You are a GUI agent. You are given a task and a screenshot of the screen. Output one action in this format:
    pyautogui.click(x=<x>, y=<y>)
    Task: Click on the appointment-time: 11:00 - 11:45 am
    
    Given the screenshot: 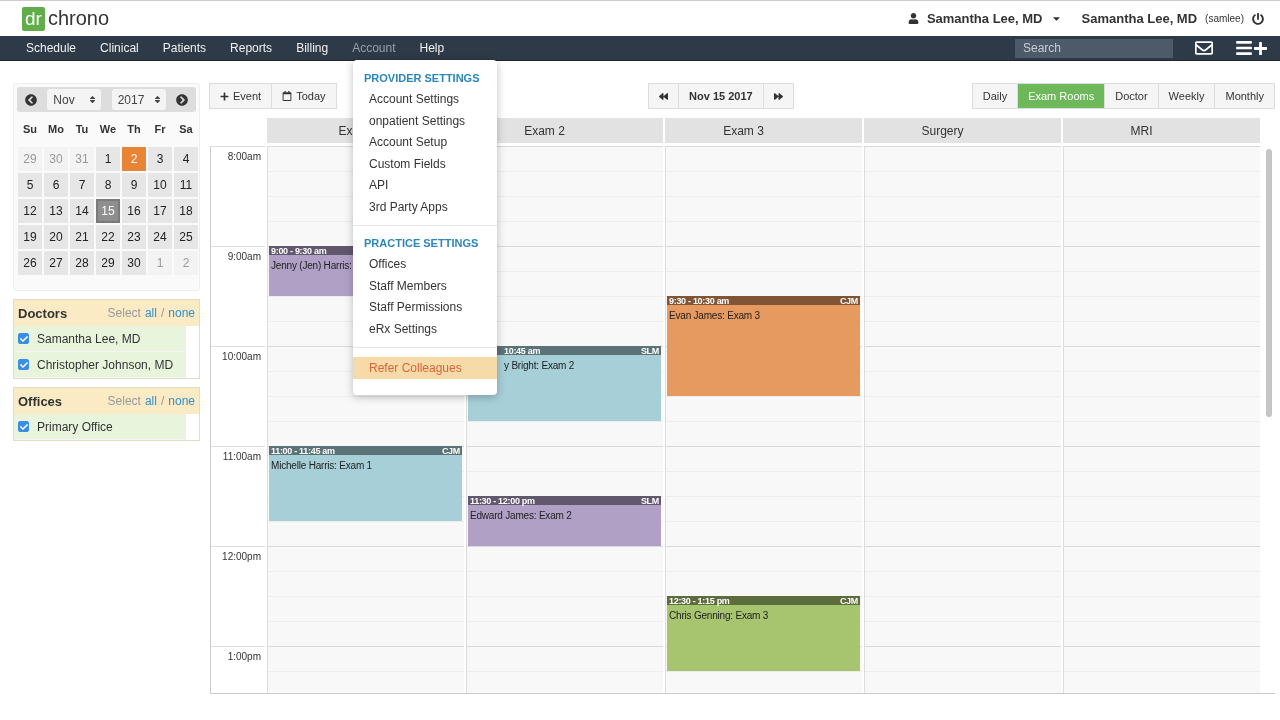 What is the action you would take?
    pyautogui.click(x=303, y=451)
    